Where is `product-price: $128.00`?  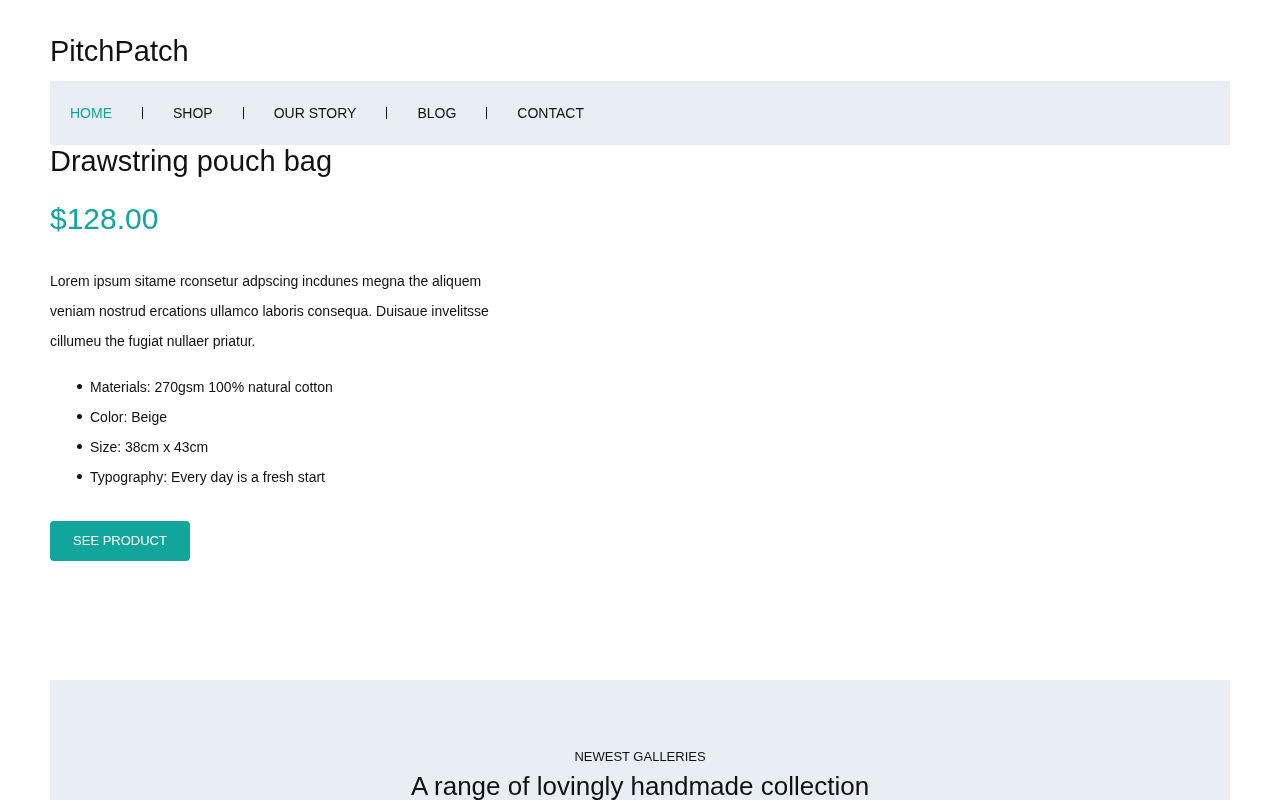 product-price: $128.00 is located at coordinates (104, 218).